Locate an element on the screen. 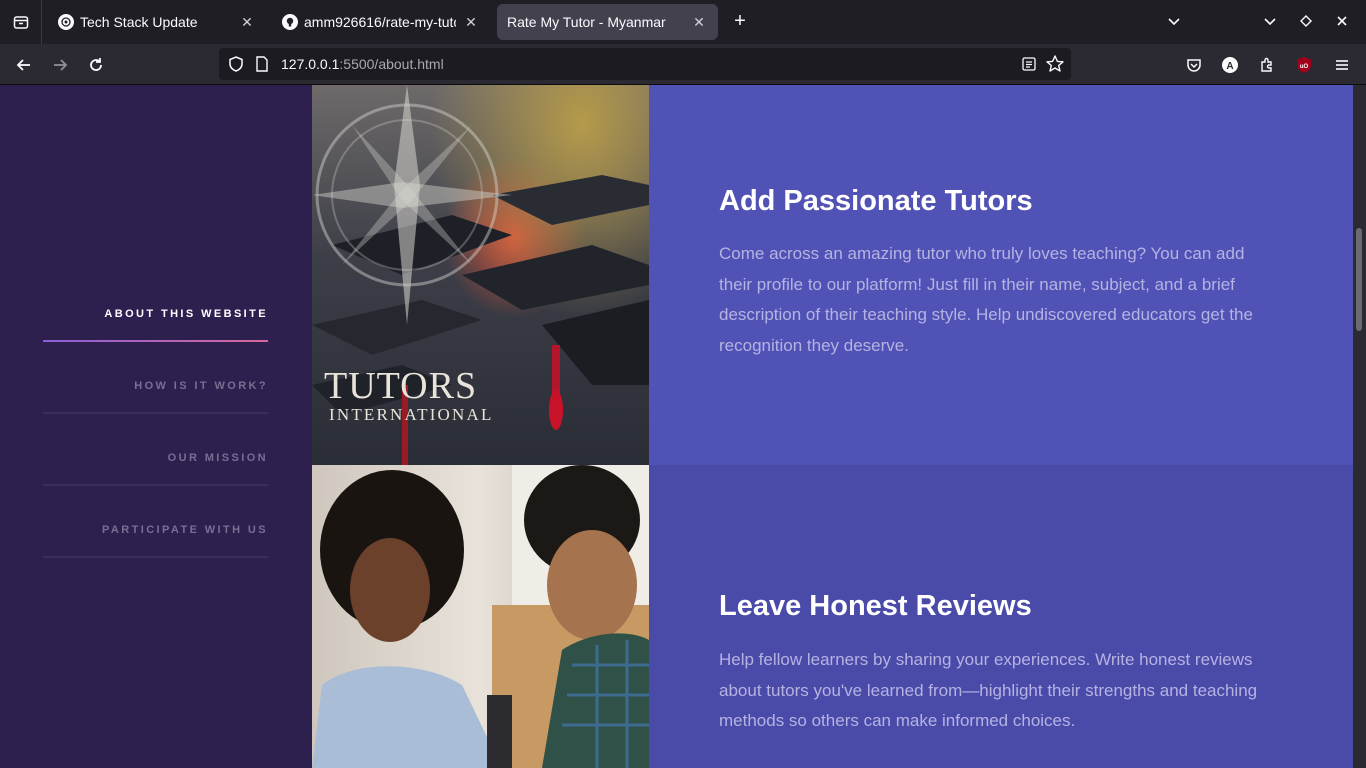 The height and width of the screenshot is (768, 1366). tutor-student-illustration is located at coordinates (480, 616).